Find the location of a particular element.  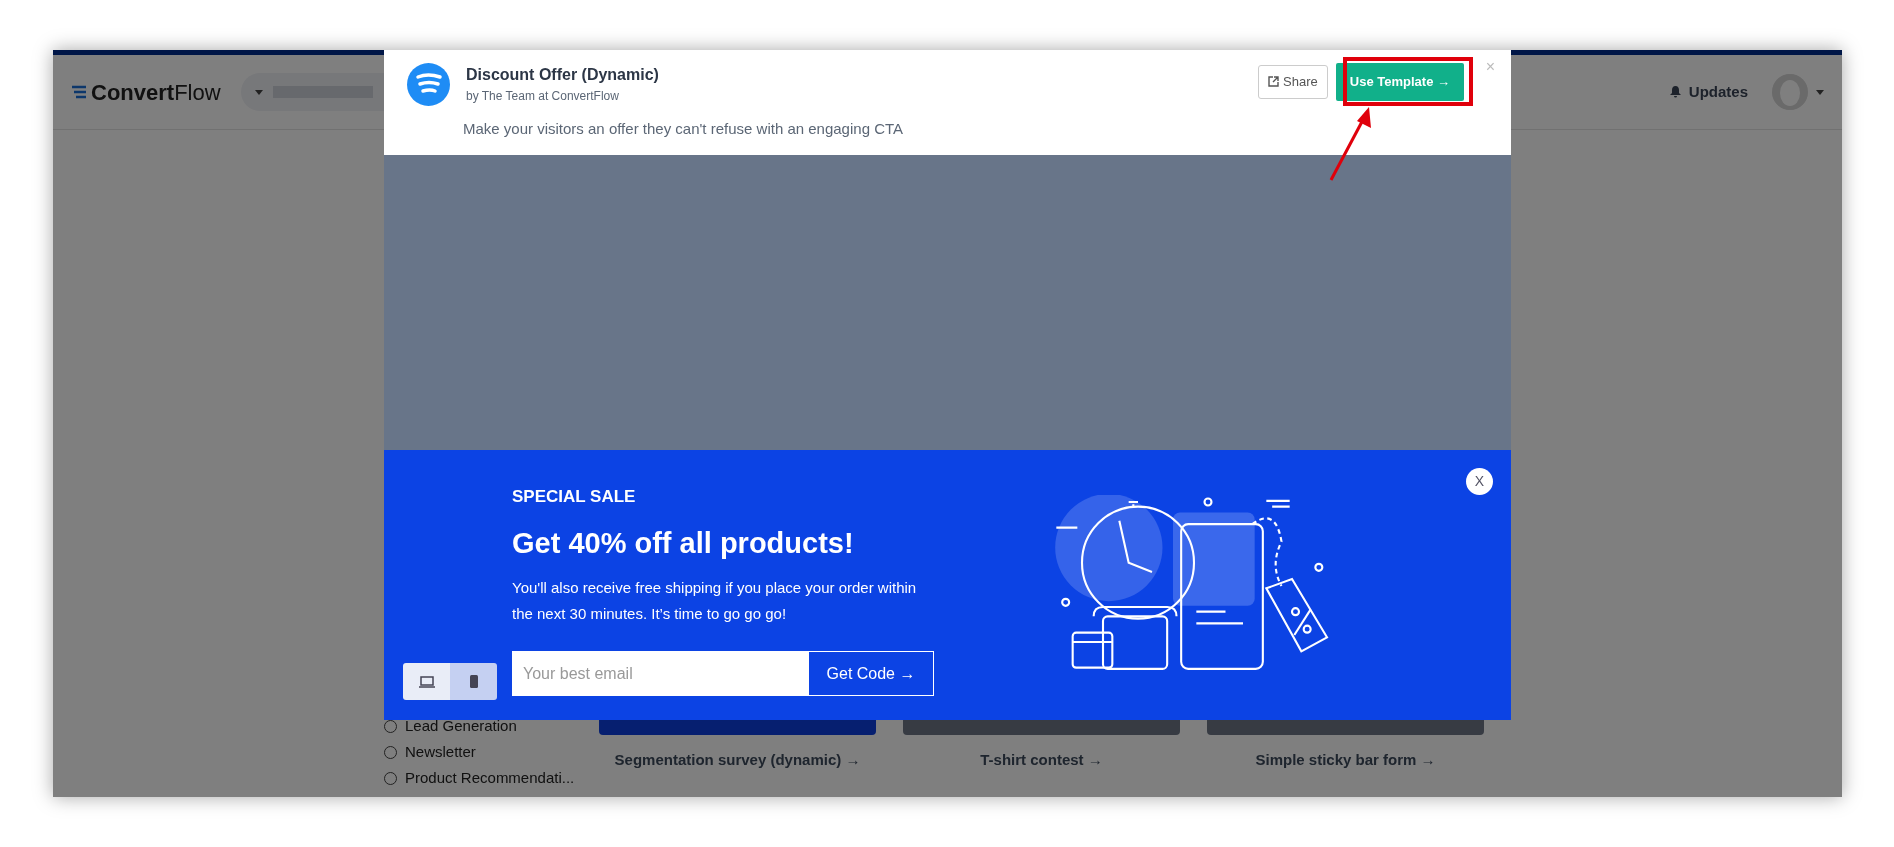

template-link: Simple sticky bar form → is located at coordinates (1345, 759).